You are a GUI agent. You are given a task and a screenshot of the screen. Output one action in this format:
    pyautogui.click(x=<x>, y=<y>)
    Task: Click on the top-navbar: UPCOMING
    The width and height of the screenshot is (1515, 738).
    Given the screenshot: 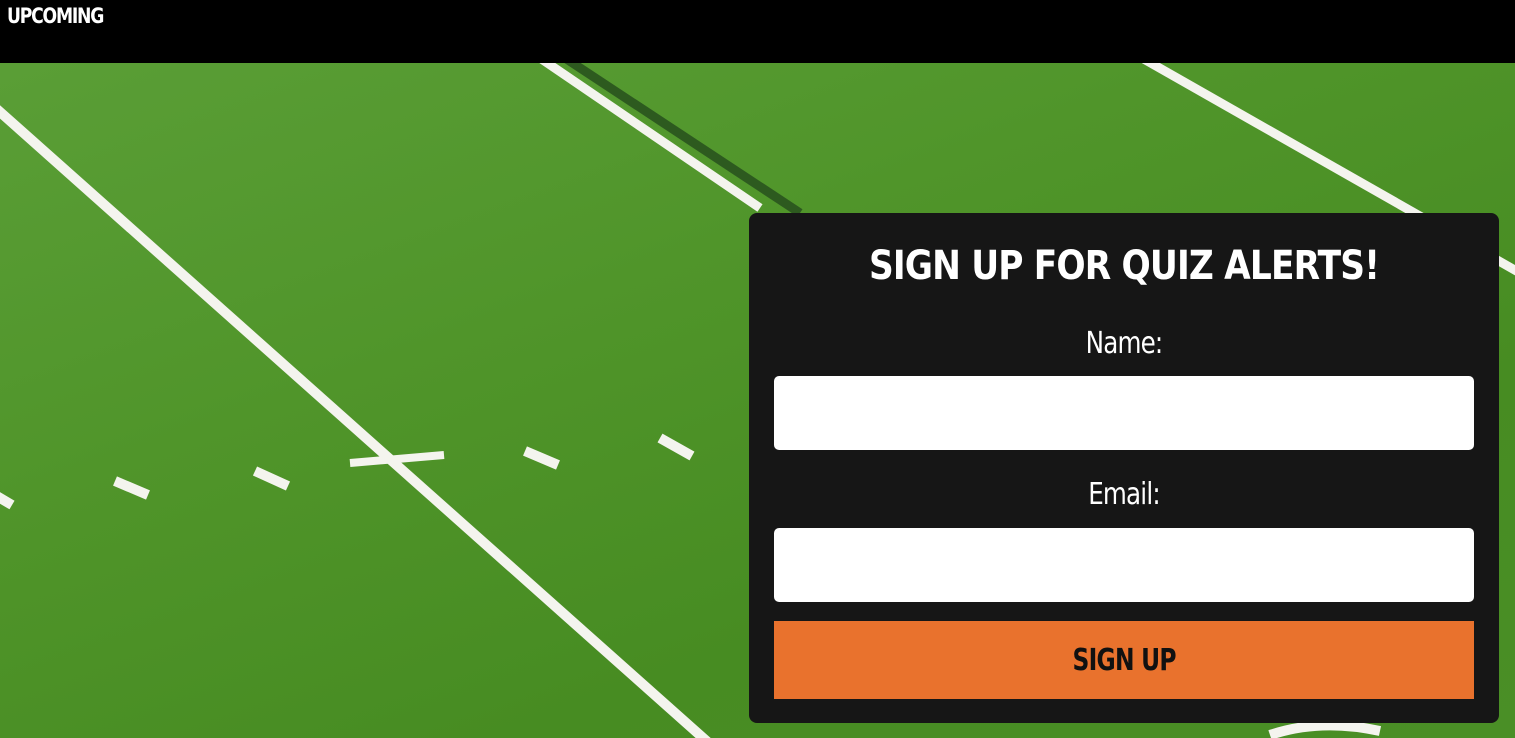 What is the action you would take?
    pyautogui.click(x=757, y=31)
    